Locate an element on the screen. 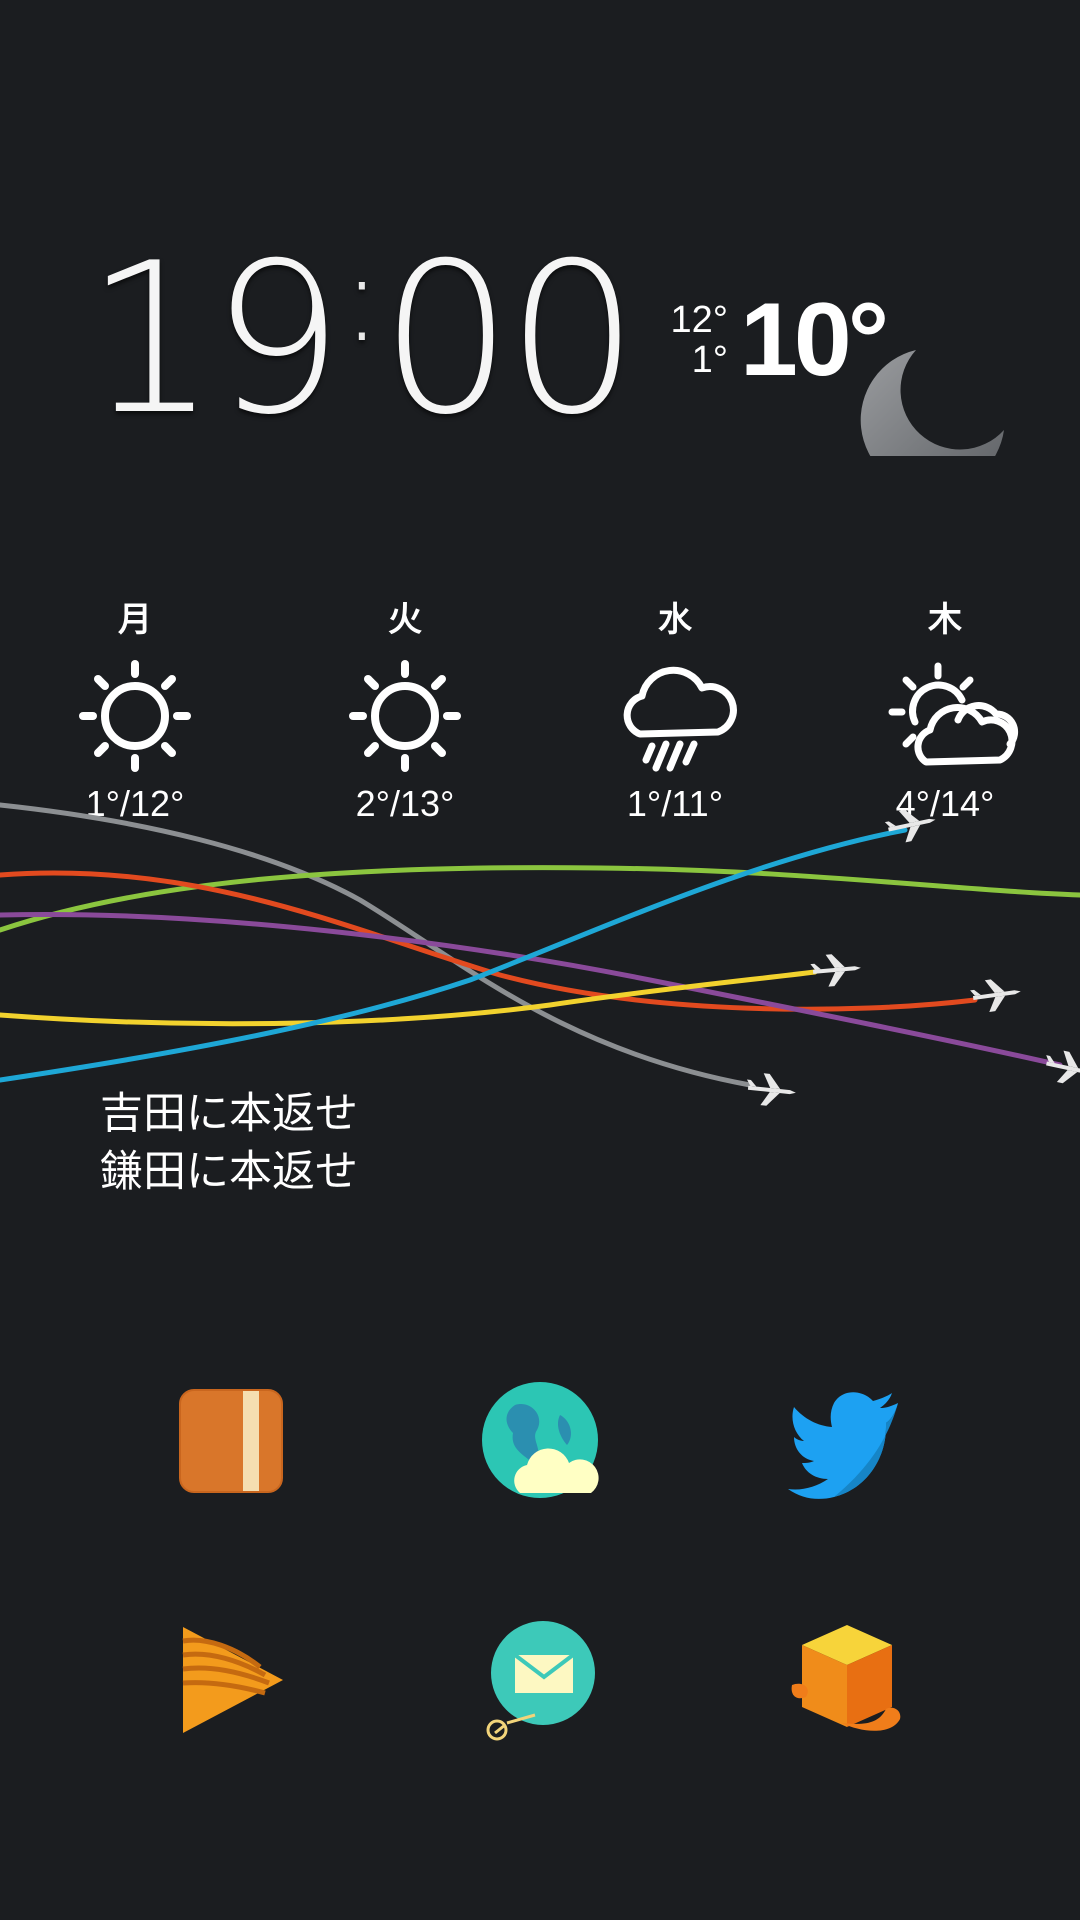 This screenshot has width=1080, height=1920. weather-high: 12° is located at coordinates (699, 320).